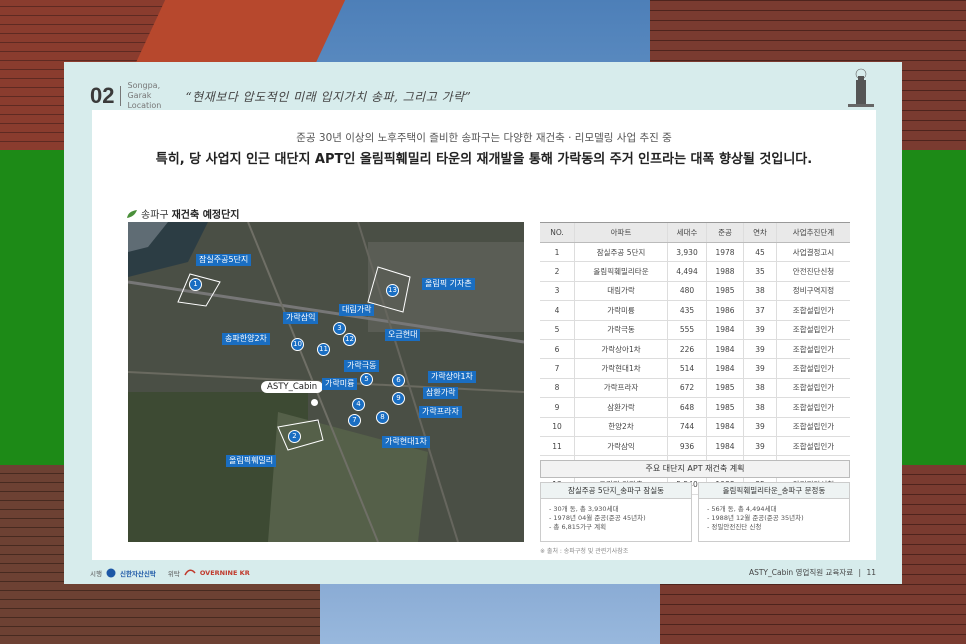  Describe the element at coordinates (557, 446) in the screenshot. I see `table-cell: 11` at that location.